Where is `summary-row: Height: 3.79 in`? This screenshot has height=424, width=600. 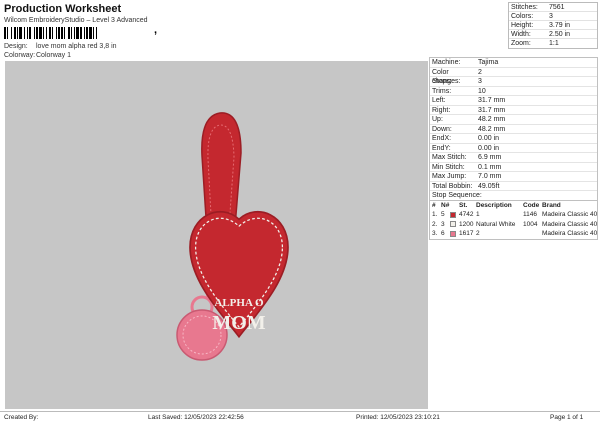
summary-row: Height: 3.79 in is located at coordinates (553, 25).